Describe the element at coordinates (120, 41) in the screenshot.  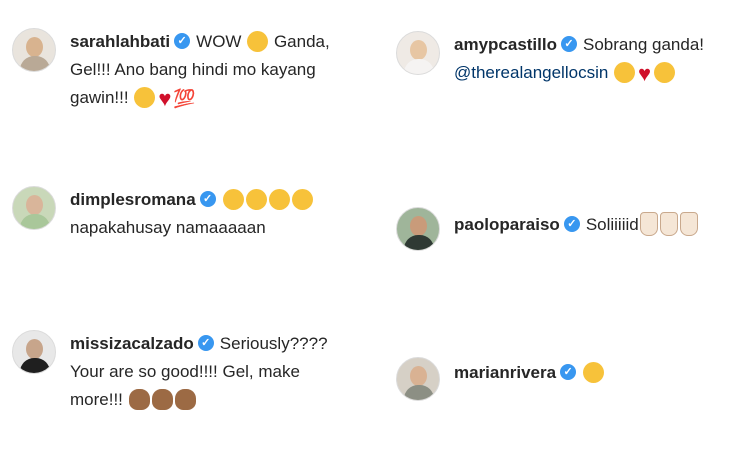
I see `username: sarahlahbati` at that location.